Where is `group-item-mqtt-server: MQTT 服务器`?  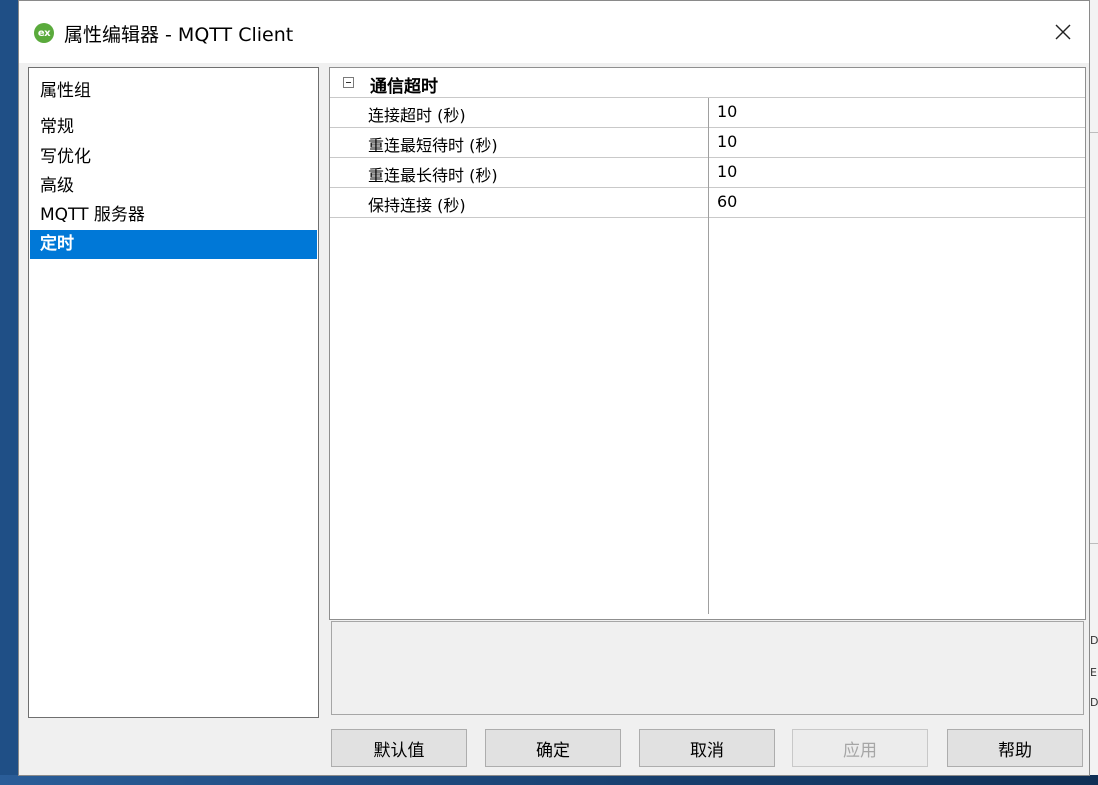
group-item-mqtt-server: MQTT 服务器 is located at coordinates (173, 215).